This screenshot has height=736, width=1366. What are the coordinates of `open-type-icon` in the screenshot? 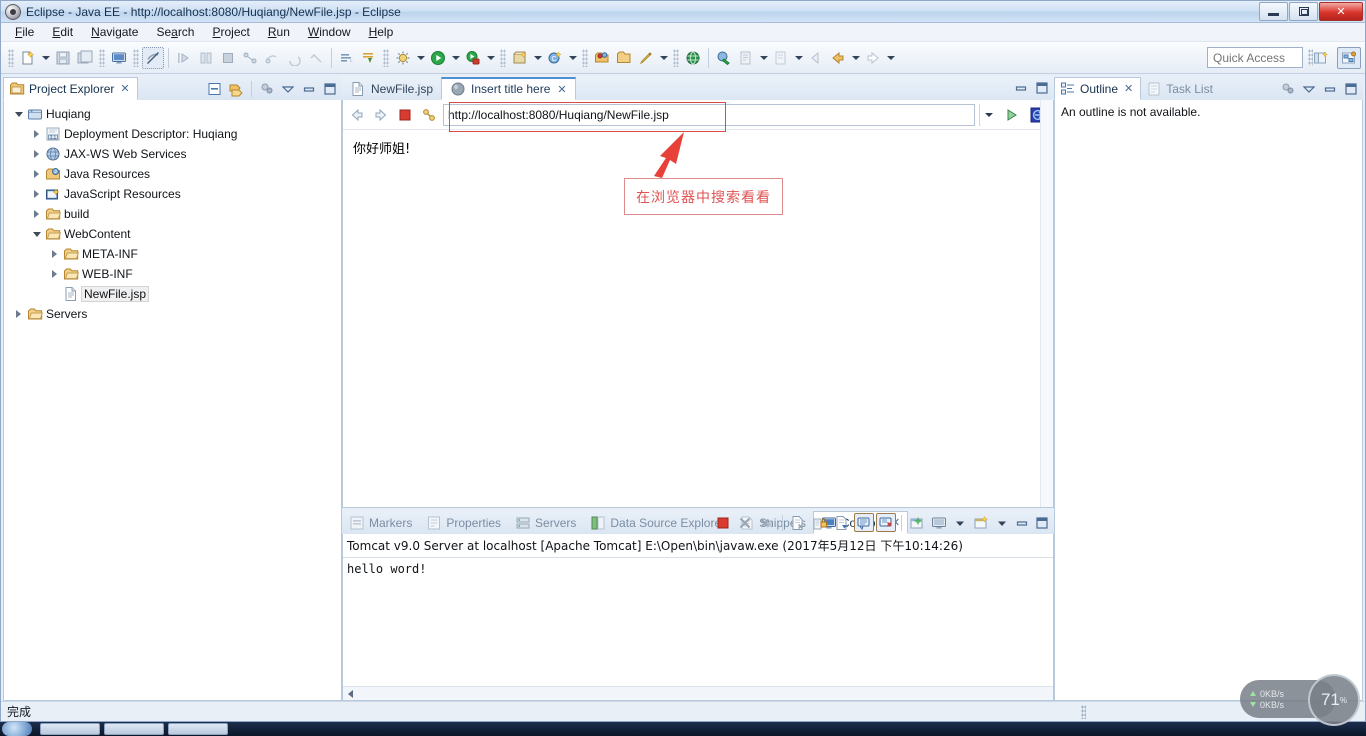 It's located at (602, 58).